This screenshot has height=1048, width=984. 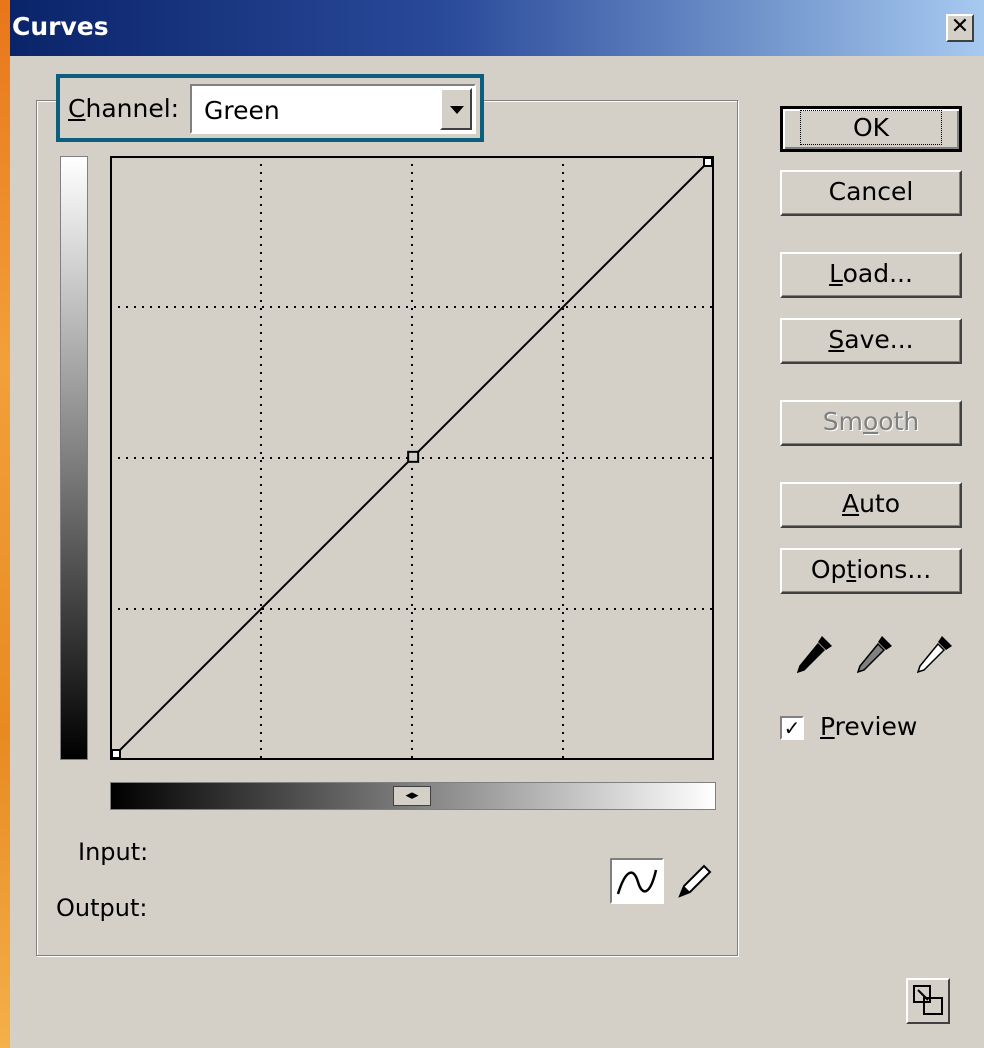 I want to click on channel-select: Green, so click(x=333, y=109).